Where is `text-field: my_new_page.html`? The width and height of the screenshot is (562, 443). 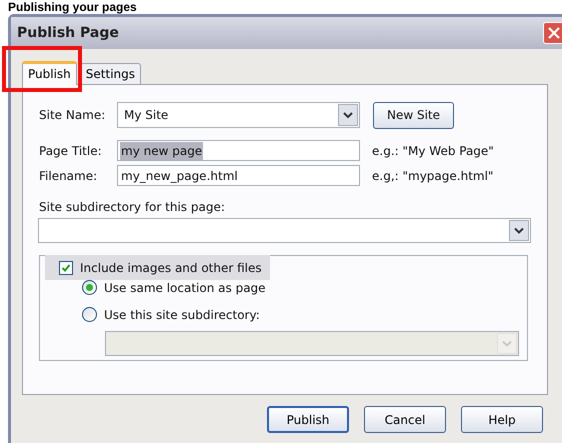
text-field: my_new_page.html is located at coordinates (238, 175).